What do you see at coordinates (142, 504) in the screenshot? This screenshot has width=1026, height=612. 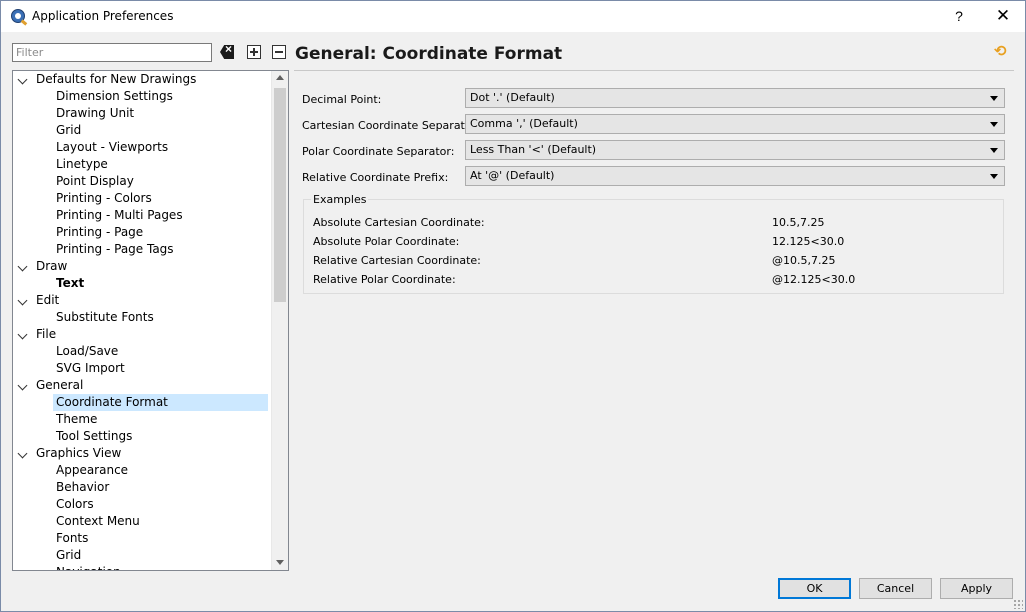 I see `tree-item: Colors` at bounding box center [142, 504].